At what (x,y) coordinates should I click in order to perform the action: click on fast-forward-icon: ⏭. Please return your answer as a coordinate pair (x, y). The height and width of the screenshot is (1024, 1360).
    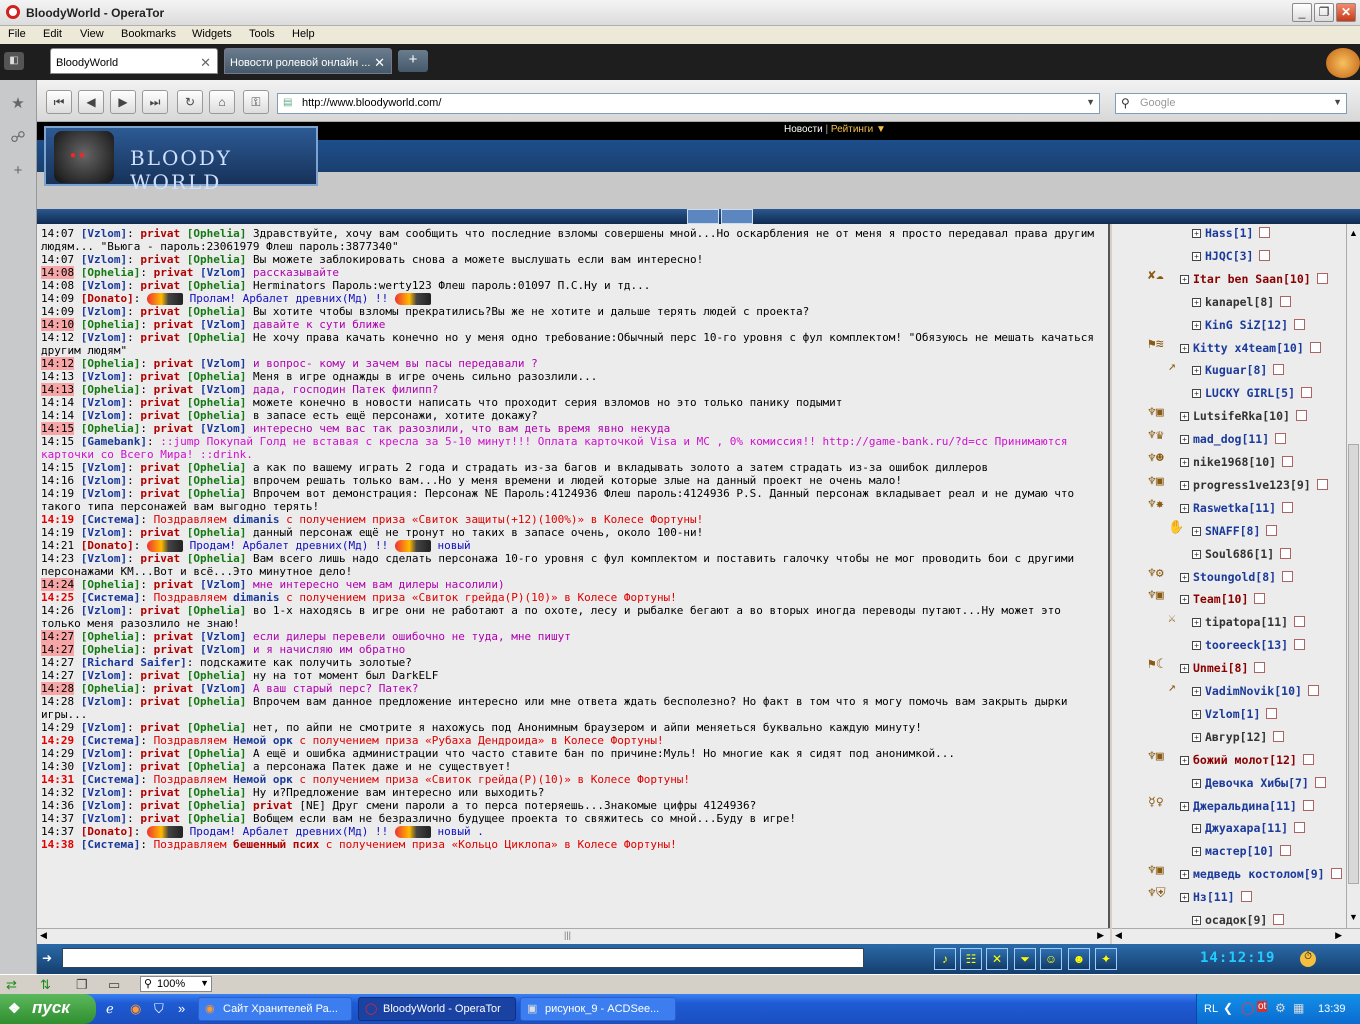
    Looking at the image, I should click on (155, 102).